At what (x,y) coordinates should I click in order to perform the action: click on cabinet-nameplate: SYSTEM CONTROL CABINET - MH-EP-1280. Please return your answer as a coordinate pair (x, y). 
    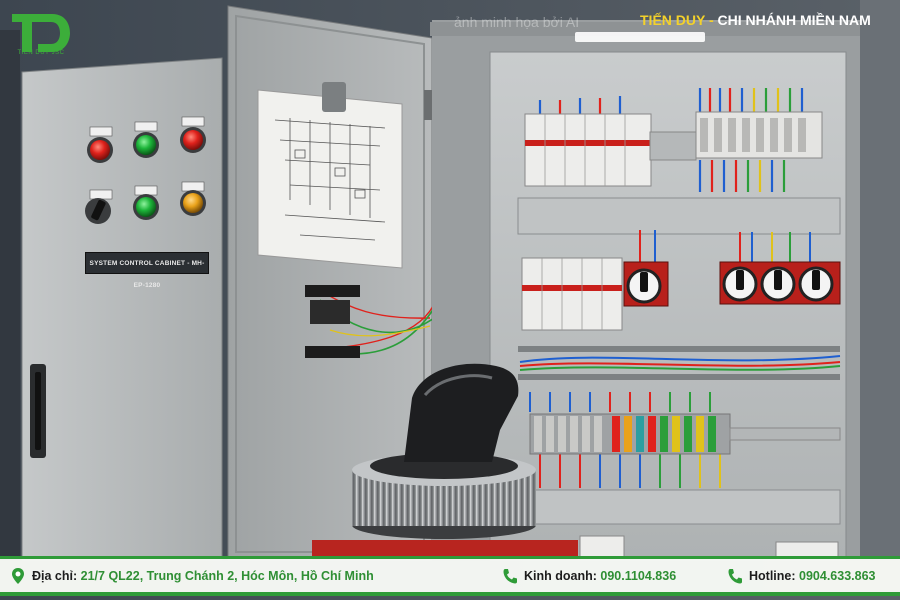
    Looking at the image, I should click on (147, 270).